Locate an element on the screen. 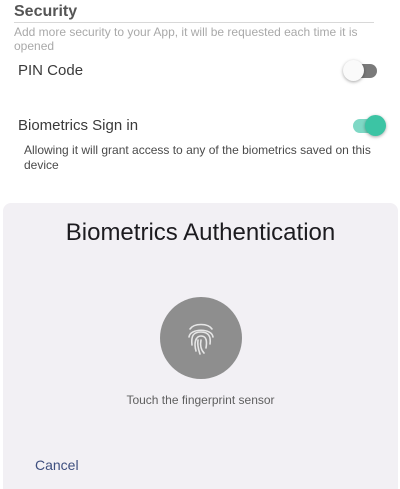  pin-toggle-thumb is located at coordinates (353, 70).